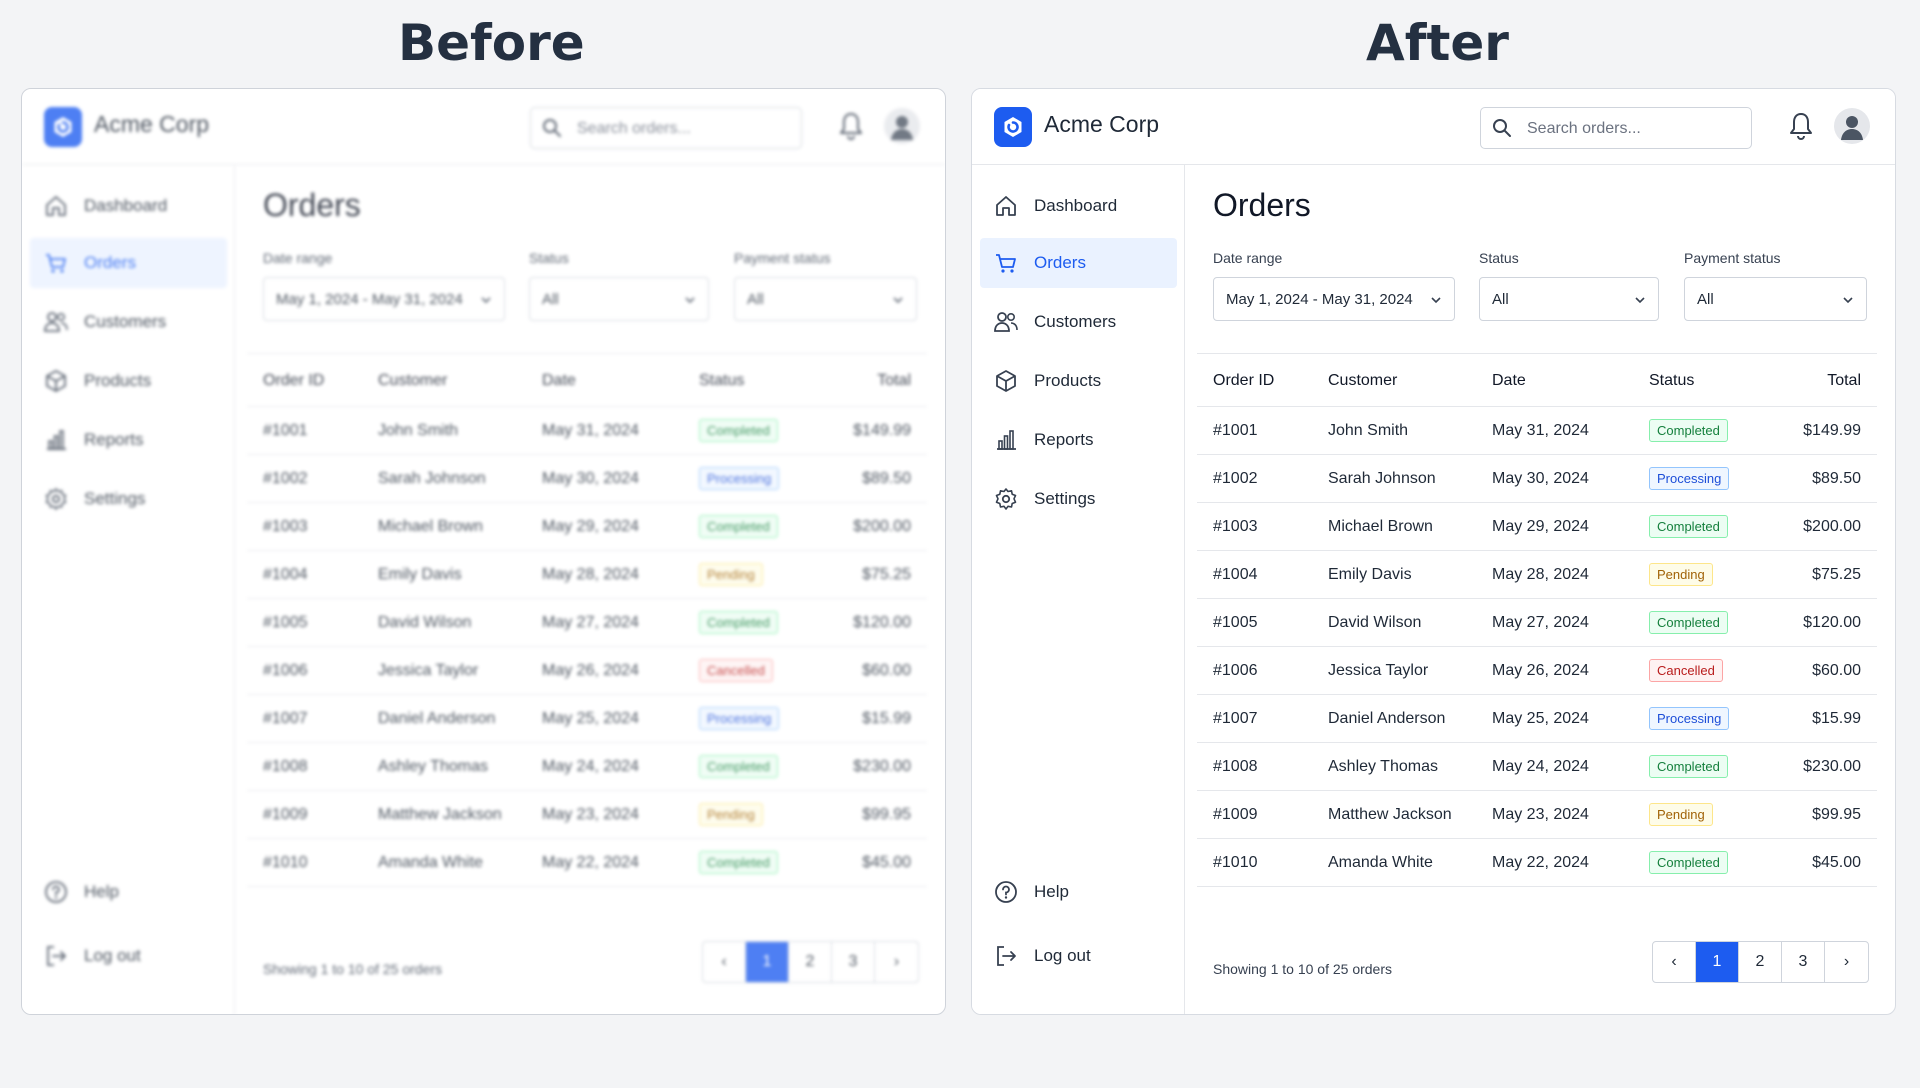 The image size is (1920, 1088). What do you see at coordinates (1836, 574) in the screenshot?
I see `total-cell: $75.25` at bounding box center [1836, 574].